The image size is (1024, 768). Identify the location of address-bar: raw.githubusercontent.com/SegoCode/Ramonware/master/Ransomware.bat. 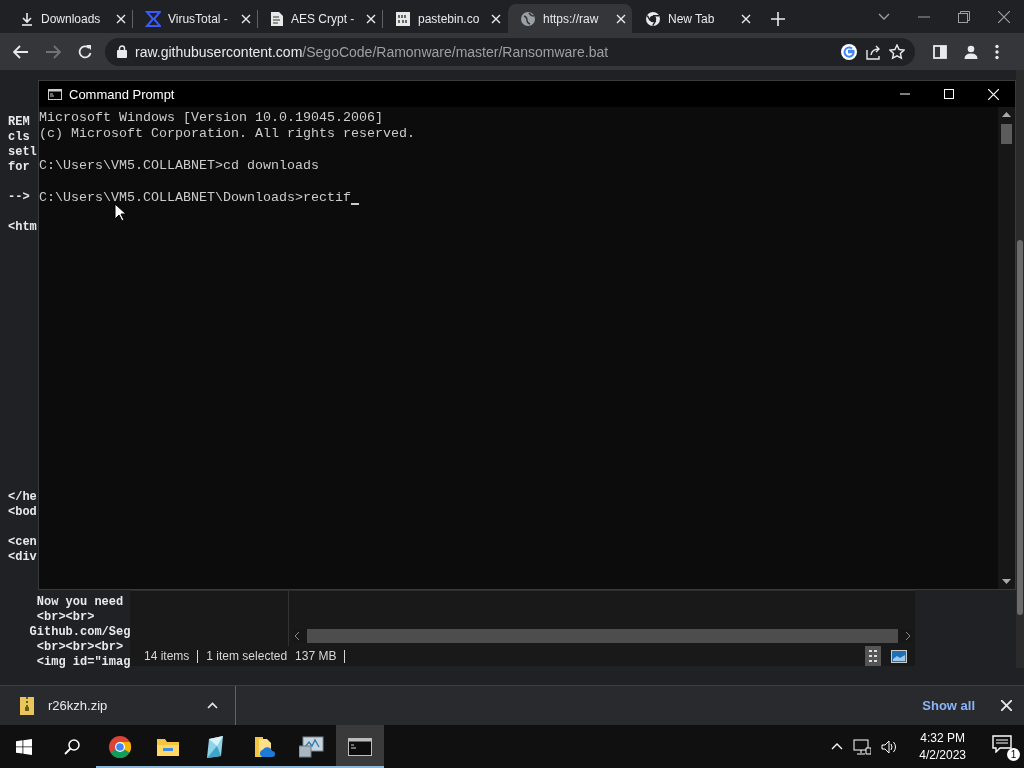
(510, 51).